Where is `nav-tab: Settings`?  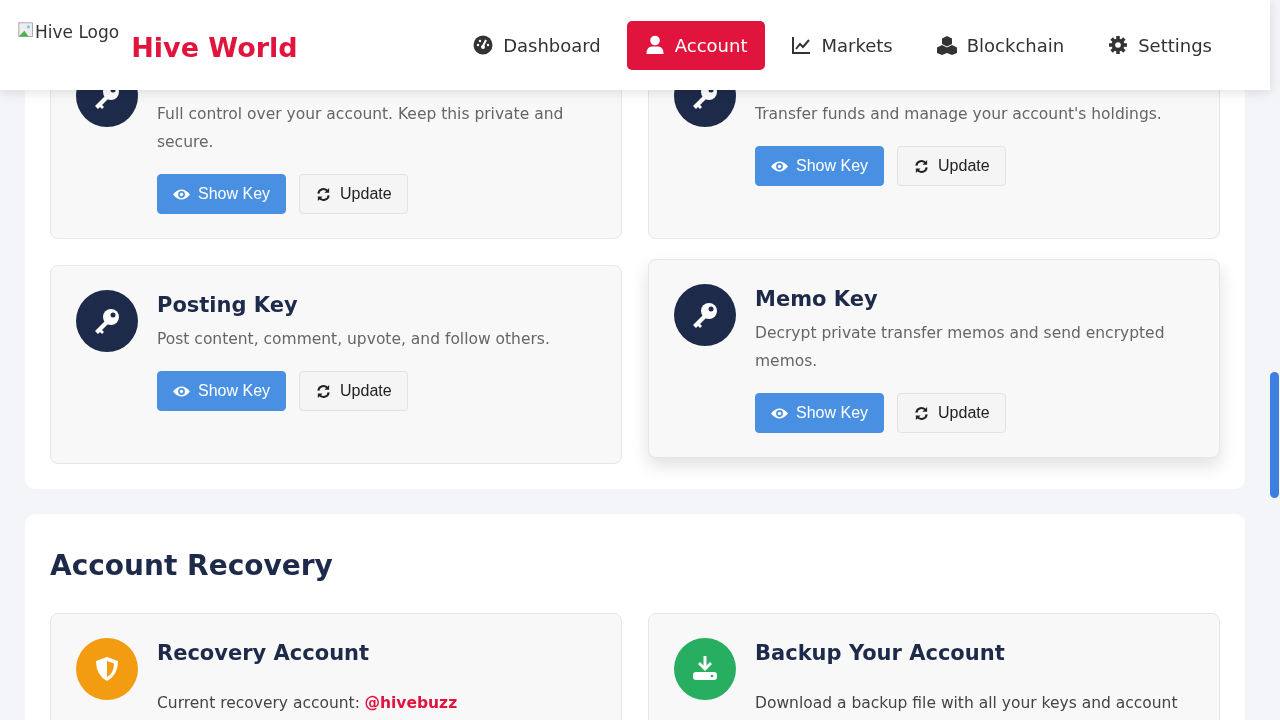 nav-tab: Settings is located at coordinates (1160, 45).